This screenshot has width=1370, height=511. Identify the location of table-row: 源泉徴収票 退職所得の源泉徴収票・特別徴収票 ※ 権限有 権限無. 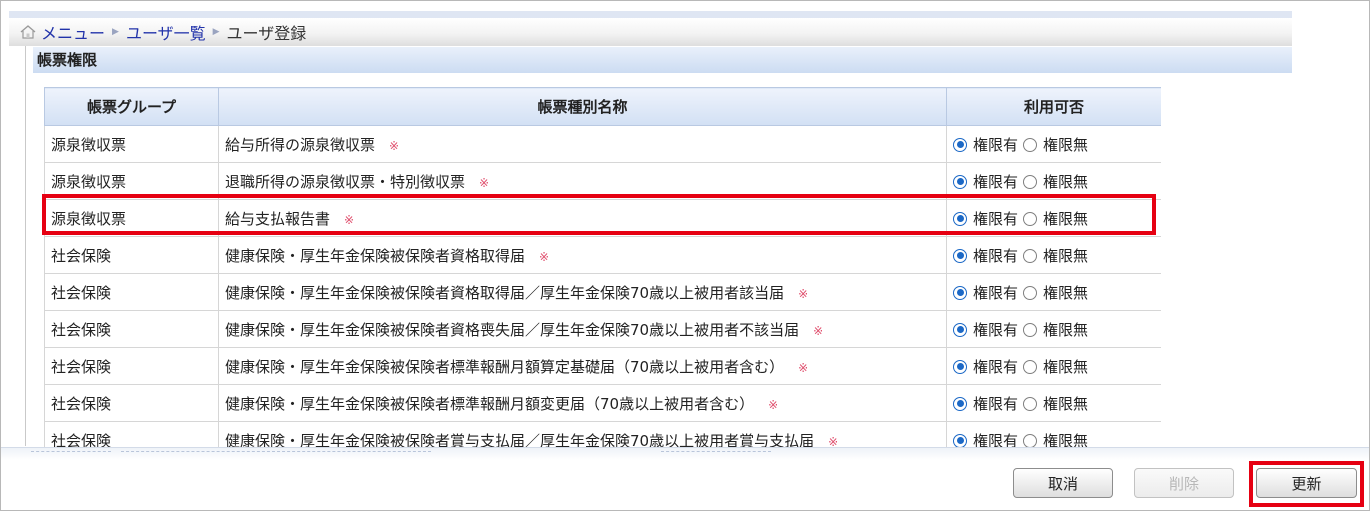
(602, 181).